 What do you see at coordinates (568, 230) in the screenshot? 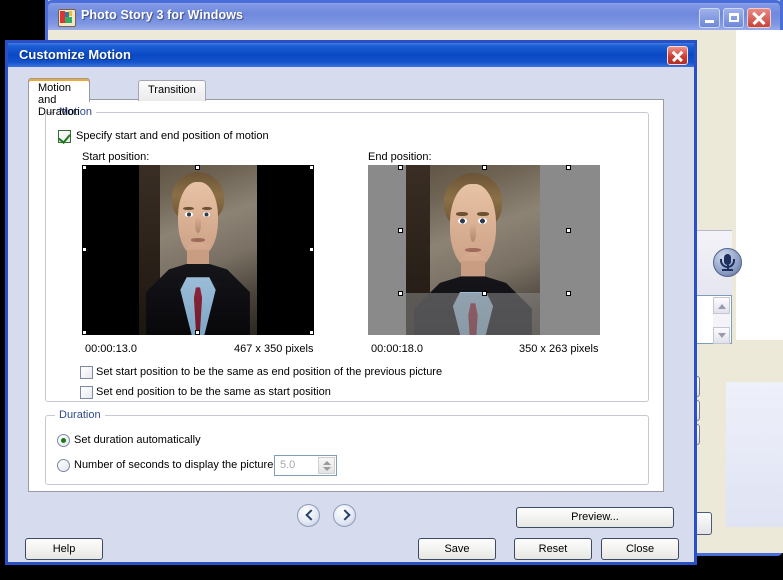
I see `end-resize-handle-e` at bounding box center [568, 230].